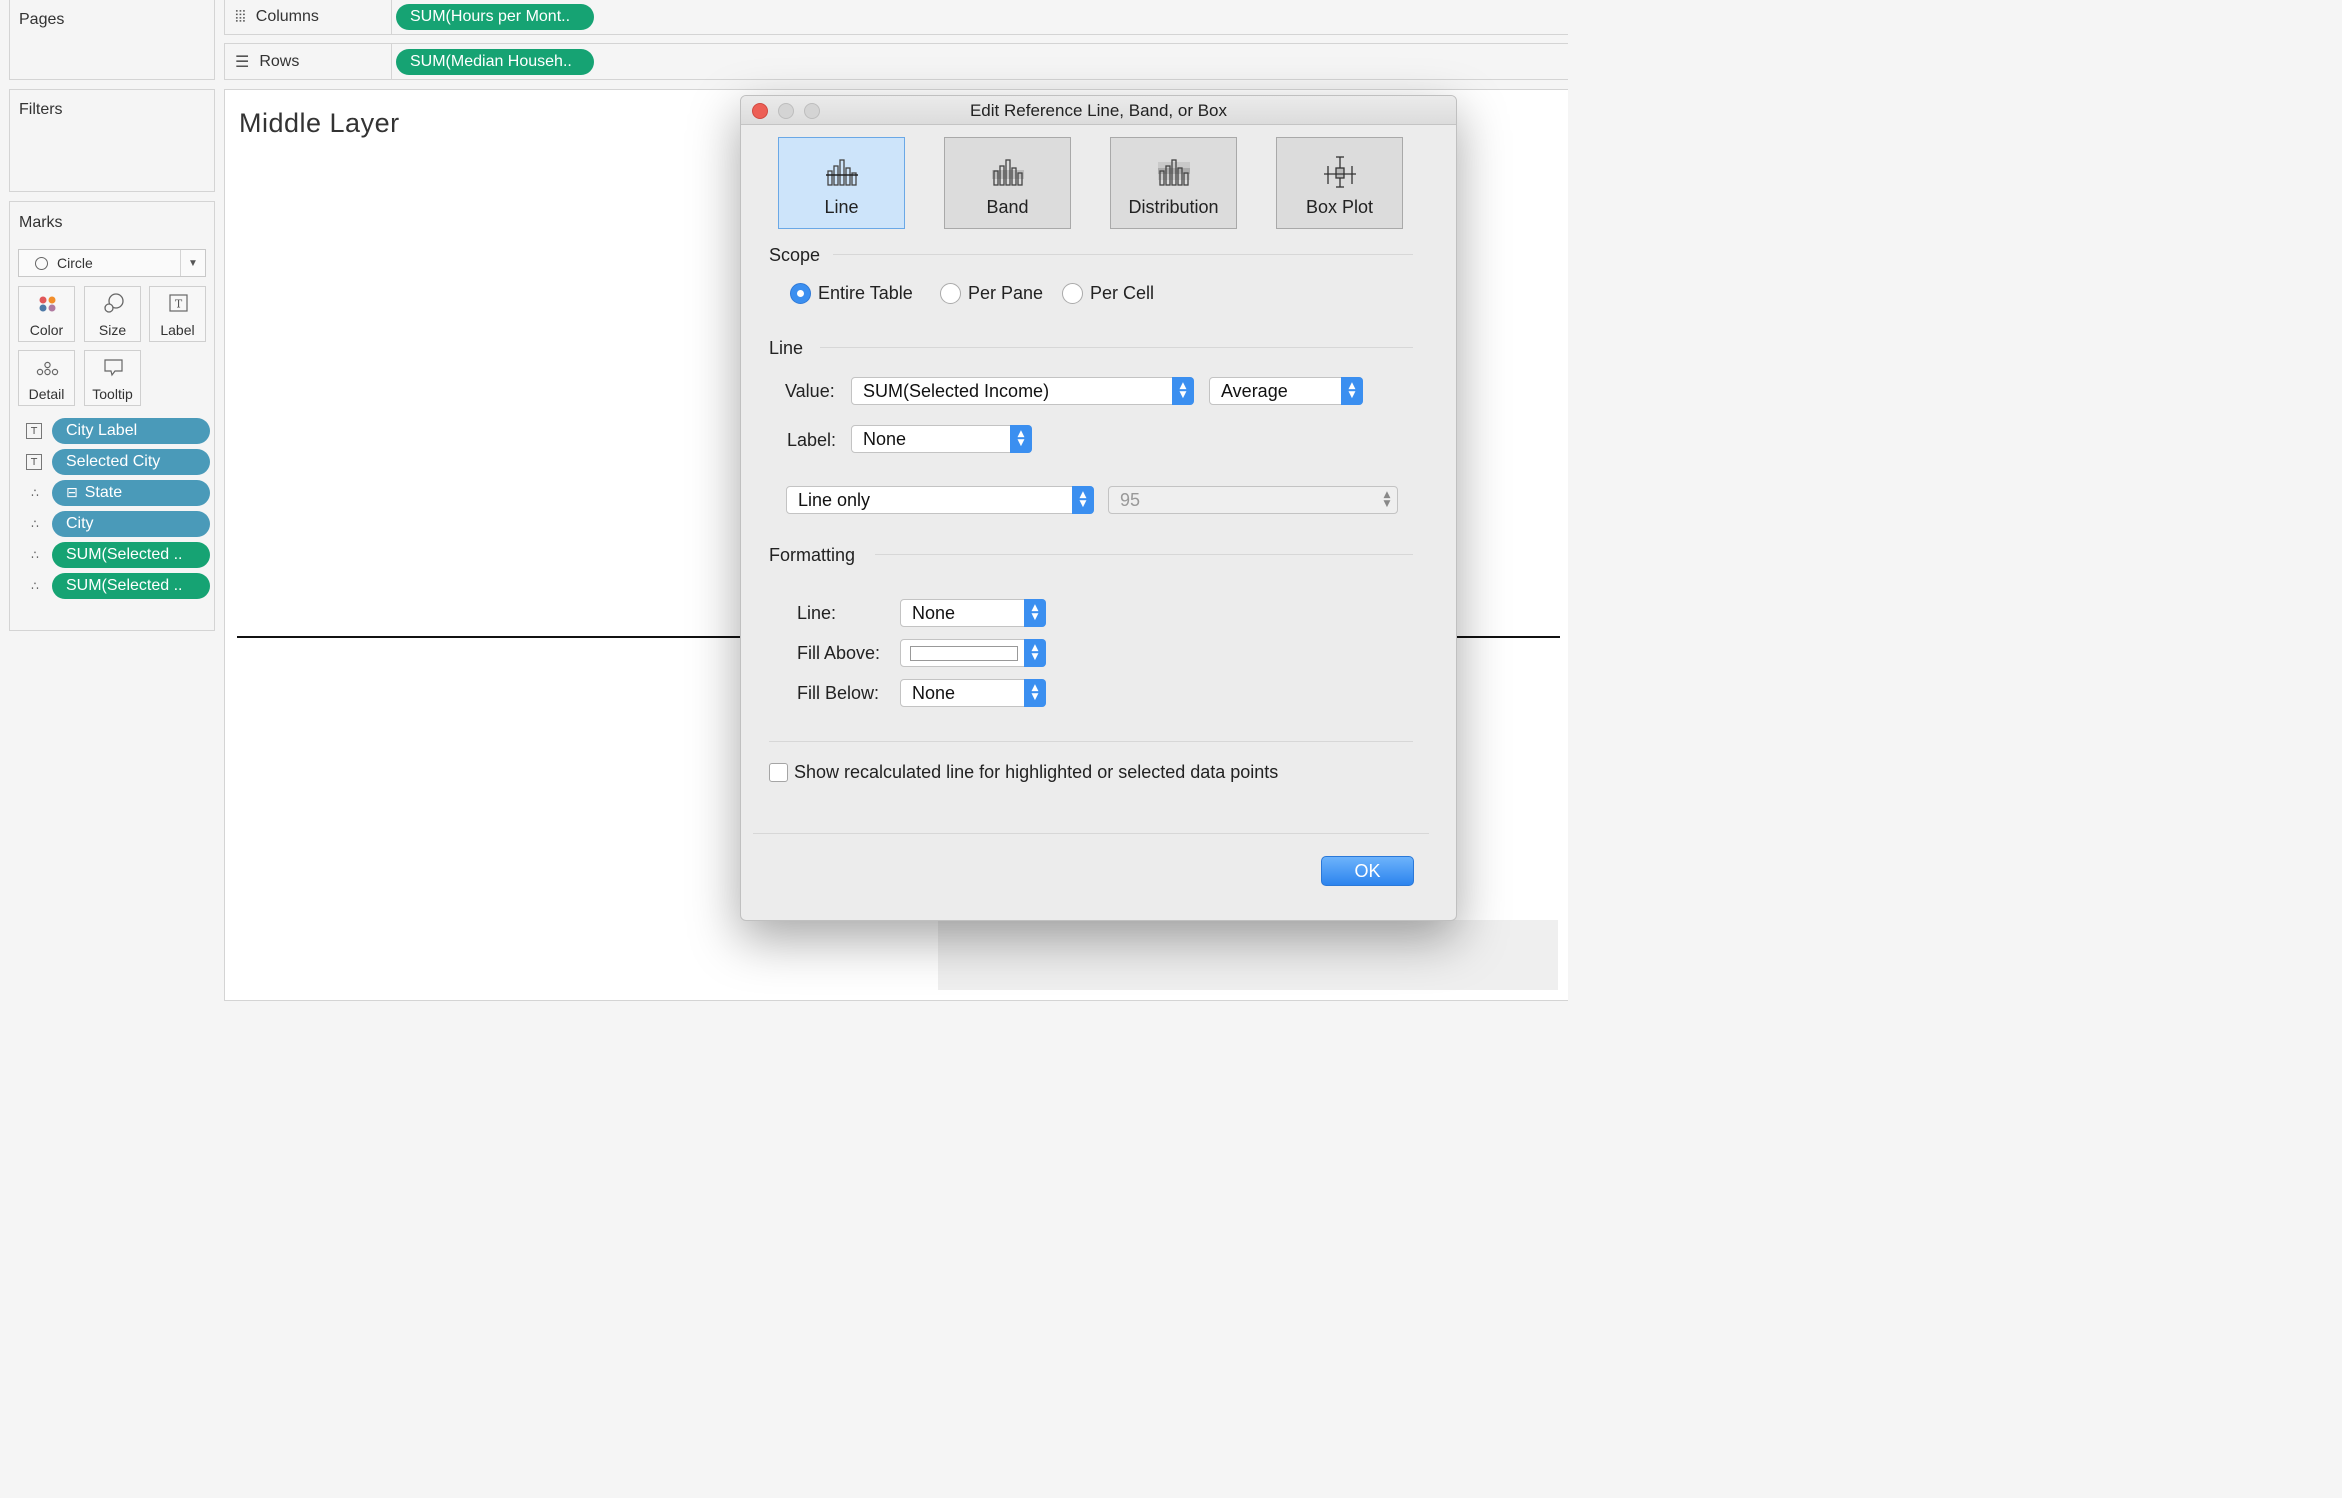  I want to click on marks-field-selected-city: T Selected City, so click(118, 462).